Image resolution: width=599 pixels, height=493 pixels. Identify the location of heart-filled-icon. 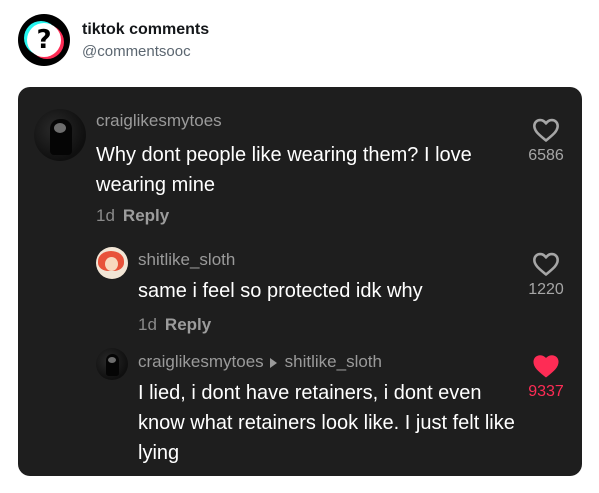
(546, 366).